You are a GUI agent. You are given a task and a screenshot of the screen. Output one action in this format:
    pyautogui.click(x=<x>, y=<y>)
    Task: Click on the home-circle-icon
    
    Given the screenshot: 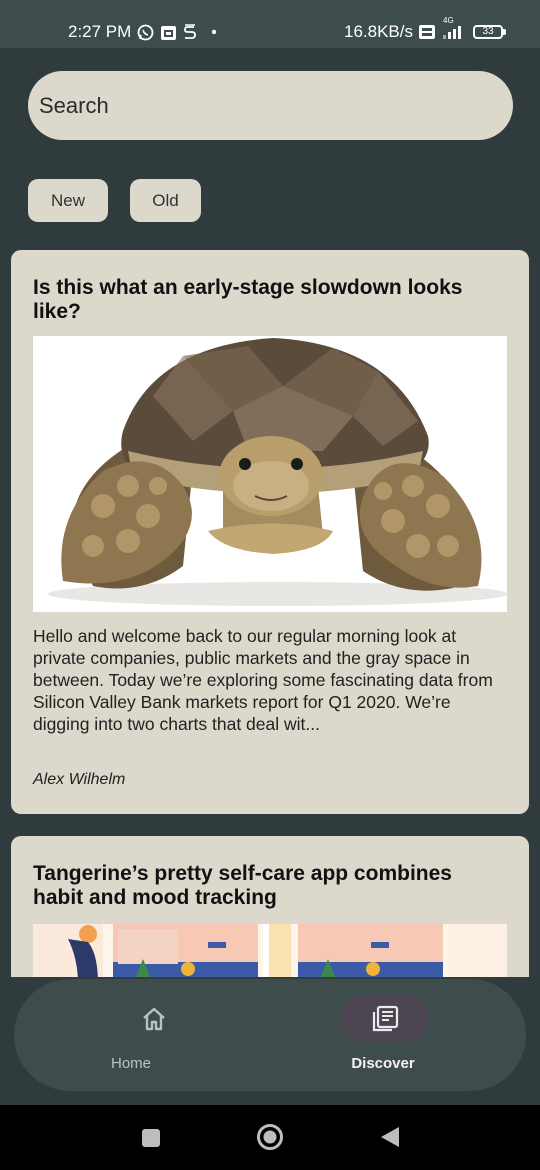 What is the action you would take?
    pyautogui.click(x=270, y=1139)
    